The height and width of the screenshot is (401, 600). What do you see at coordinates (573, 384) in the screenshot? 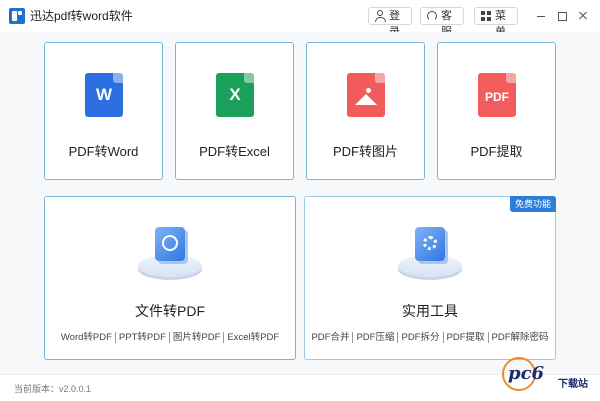
I see `watermark-sub-text: 下载站` at bounding box center [573, 384].